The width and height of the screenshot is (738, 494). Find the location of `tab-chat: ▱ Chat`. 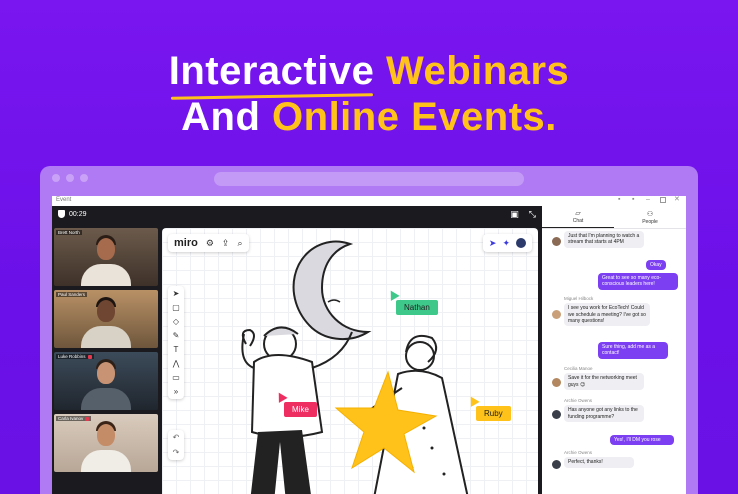

tab-chat: ▱ Chat is located at coordinates (578, 217).